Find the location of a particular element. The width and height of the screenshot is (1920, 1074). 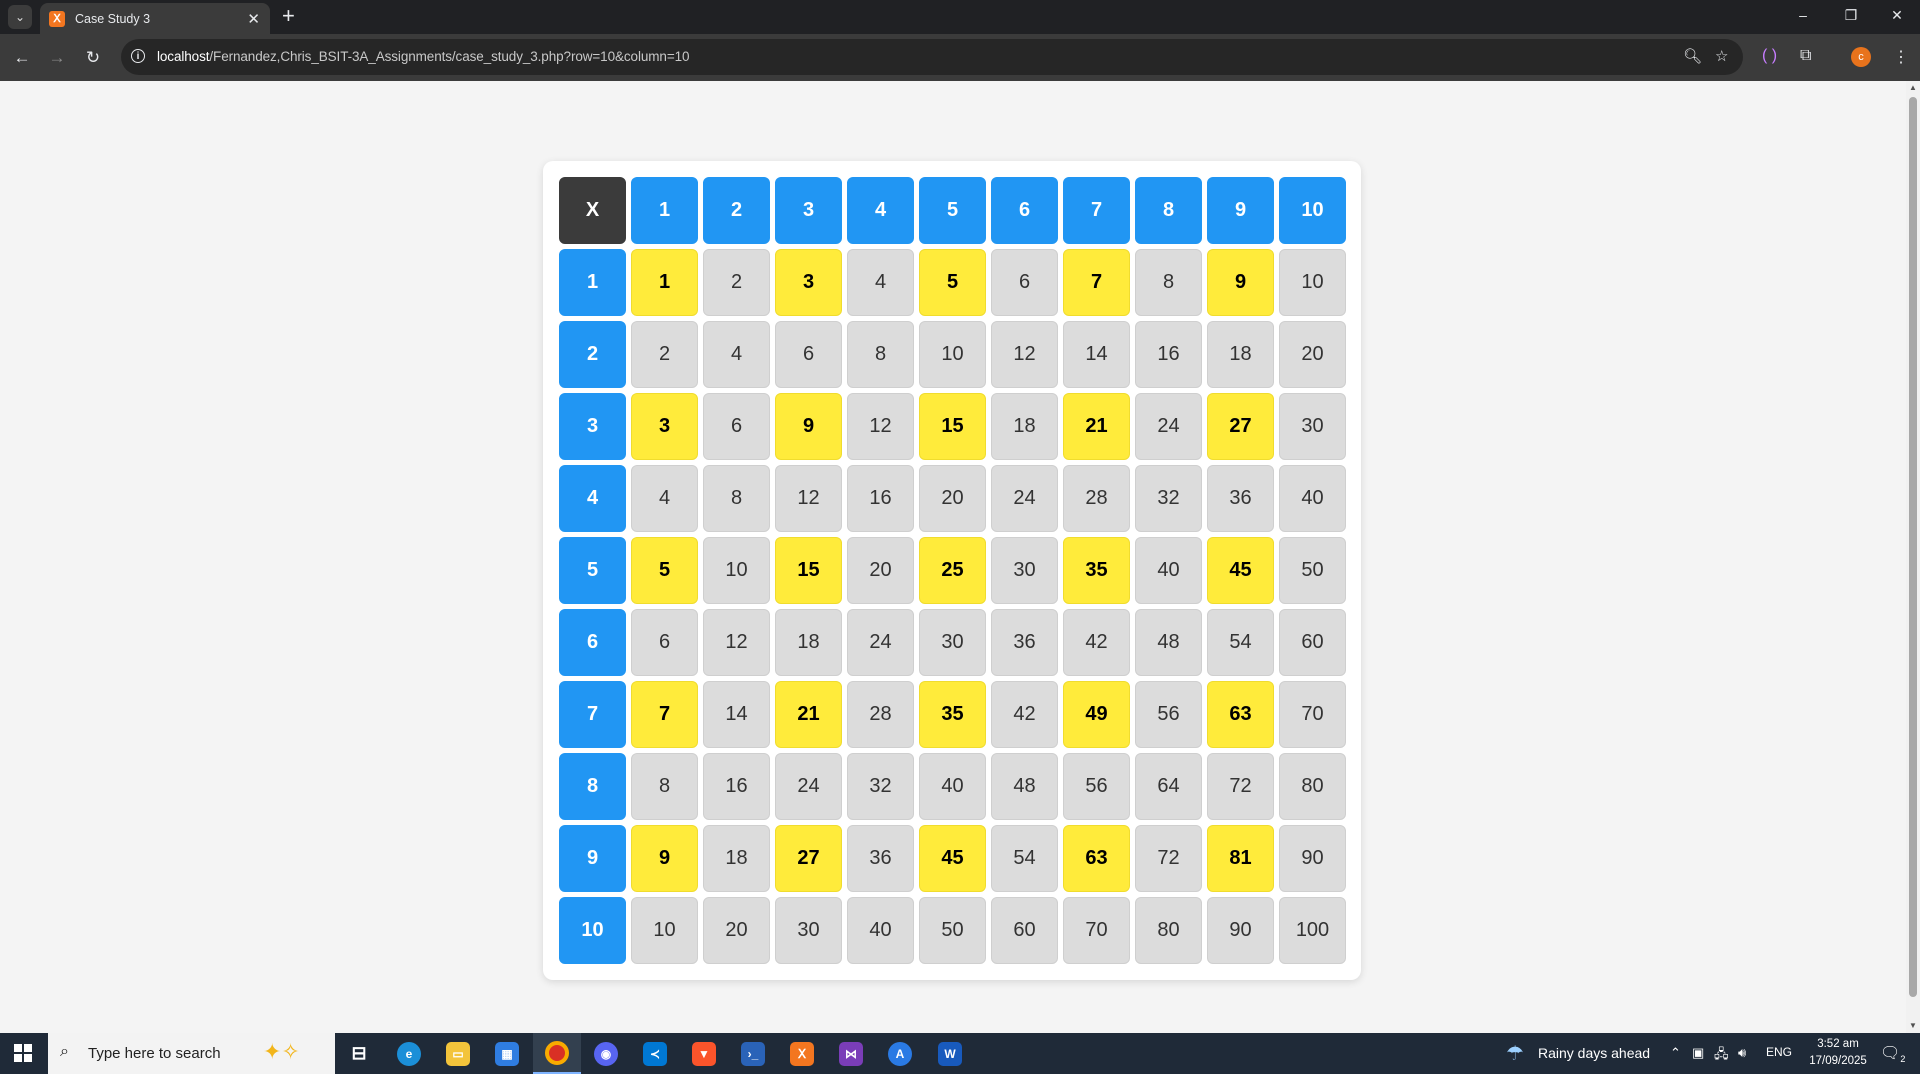

odd-product-cell: 3 is located at coordinates (664, 426).